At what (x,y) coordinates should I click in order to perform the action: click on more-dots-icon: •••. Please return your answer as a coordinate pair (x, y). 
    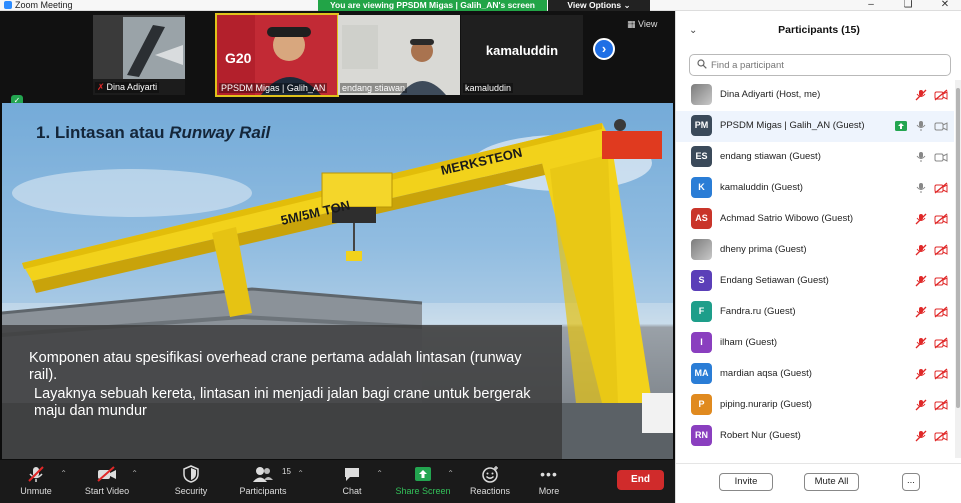
    Looking at the image, I should click on (549, 474).